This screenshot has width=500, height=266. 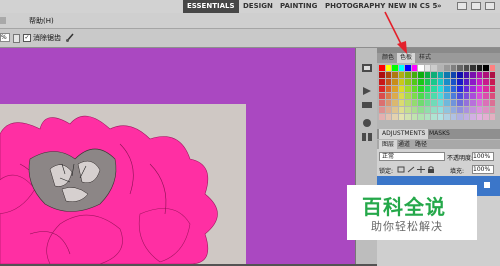 What do you see at coordinates (298, 6) in the screenshot?
I see `workspace-painting: PAINTING` at bounding box center [298, 6].